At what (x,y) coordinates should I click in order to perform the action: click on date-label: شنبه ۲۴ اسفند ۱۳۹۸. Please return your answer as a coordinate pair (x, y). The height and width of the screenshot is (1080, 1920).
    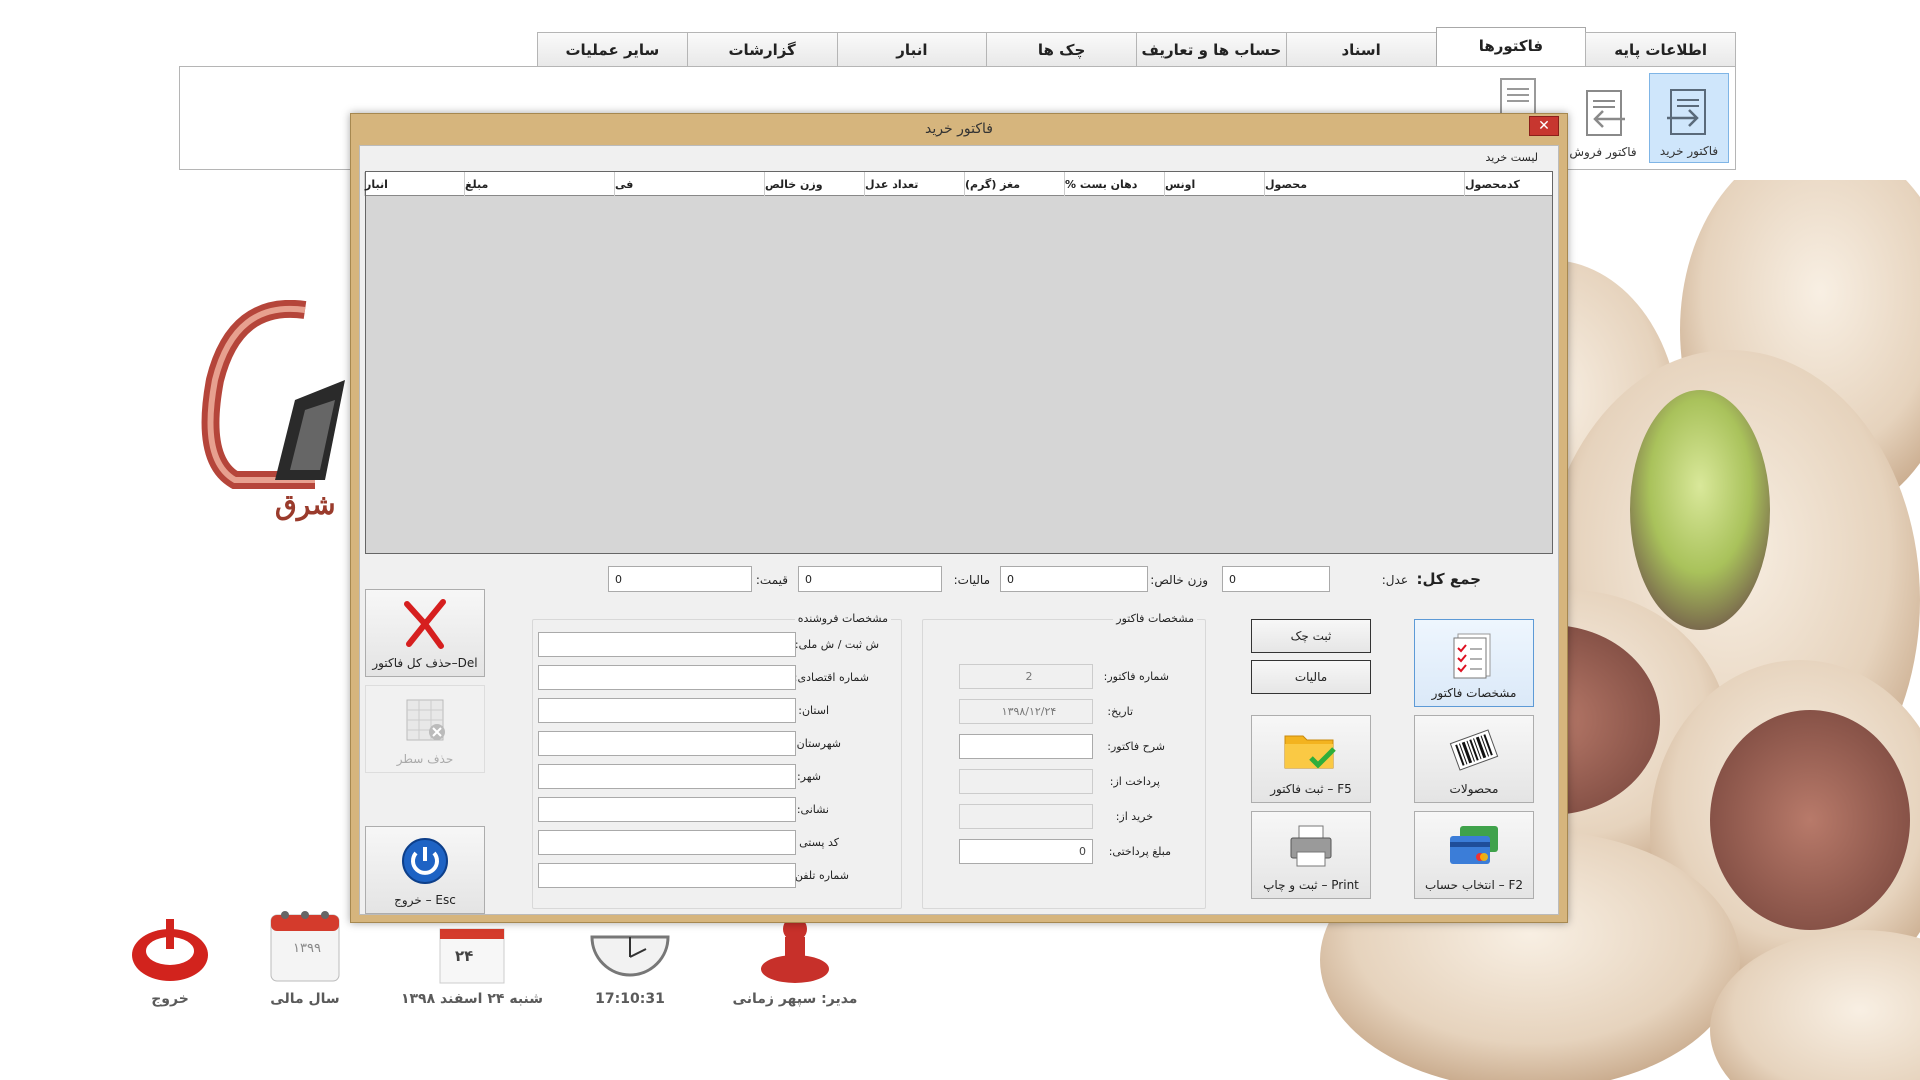
    Looking at the image, I should click on (472, 999).